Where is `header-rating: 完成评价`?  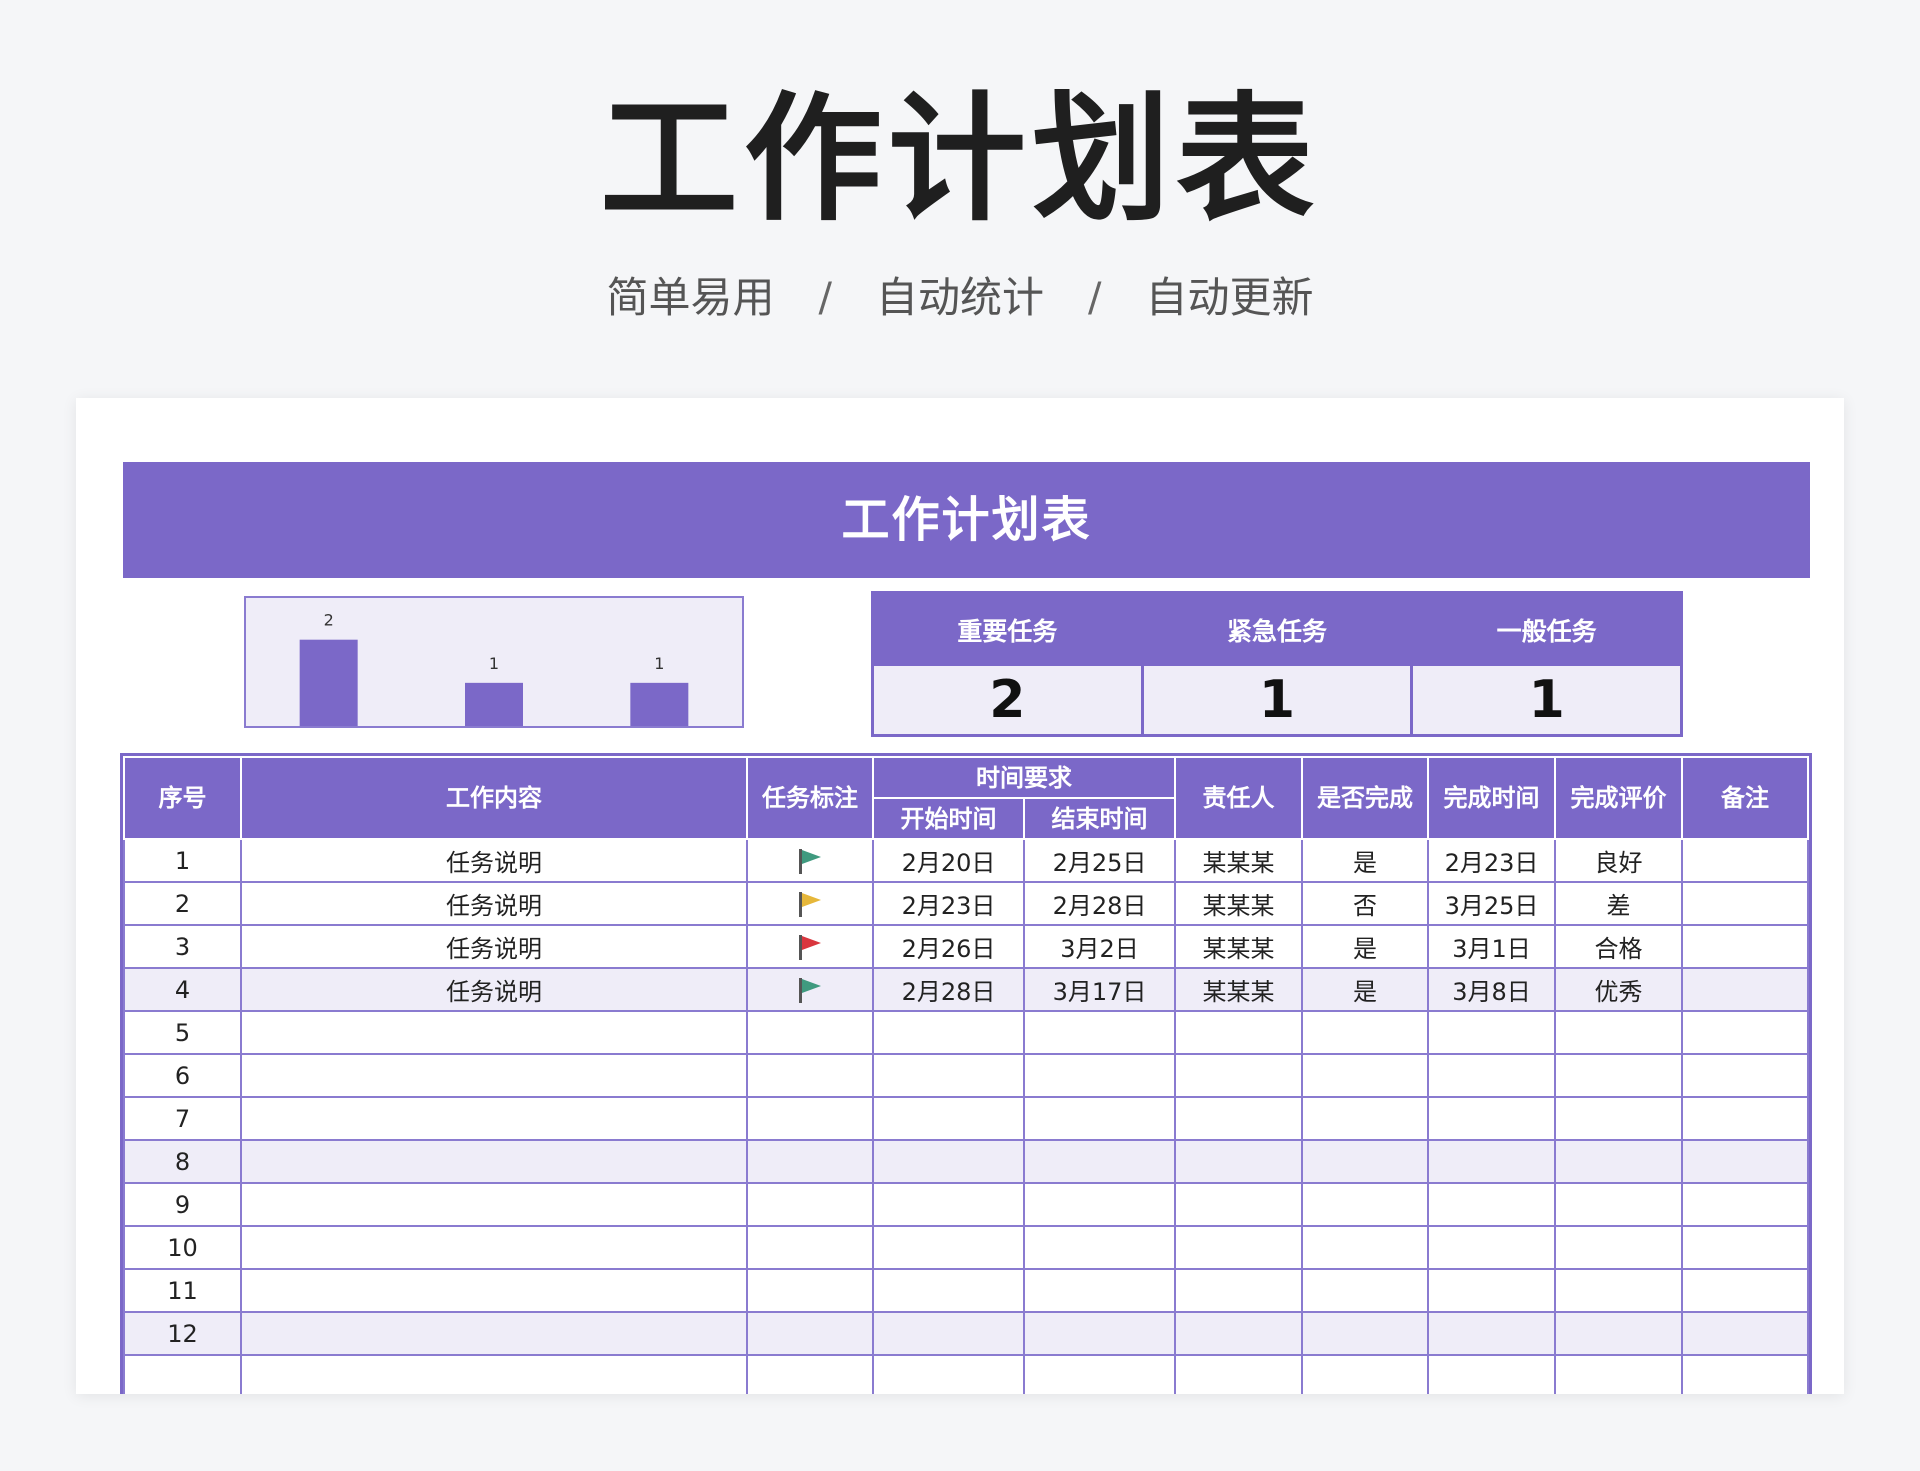 header-rating: 完成评价 is located at coordinates (1618, 798).